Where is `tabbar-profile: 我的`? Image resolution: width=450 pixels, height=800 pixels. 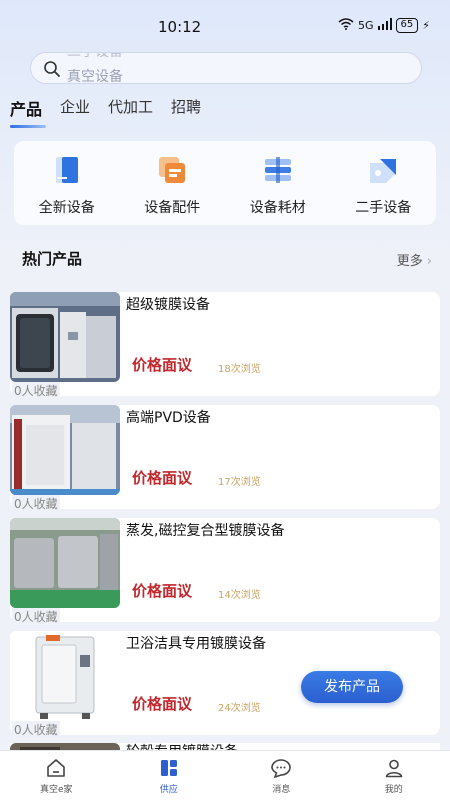 tabbar-profile: 我的 is located at coordinates (394, 775).